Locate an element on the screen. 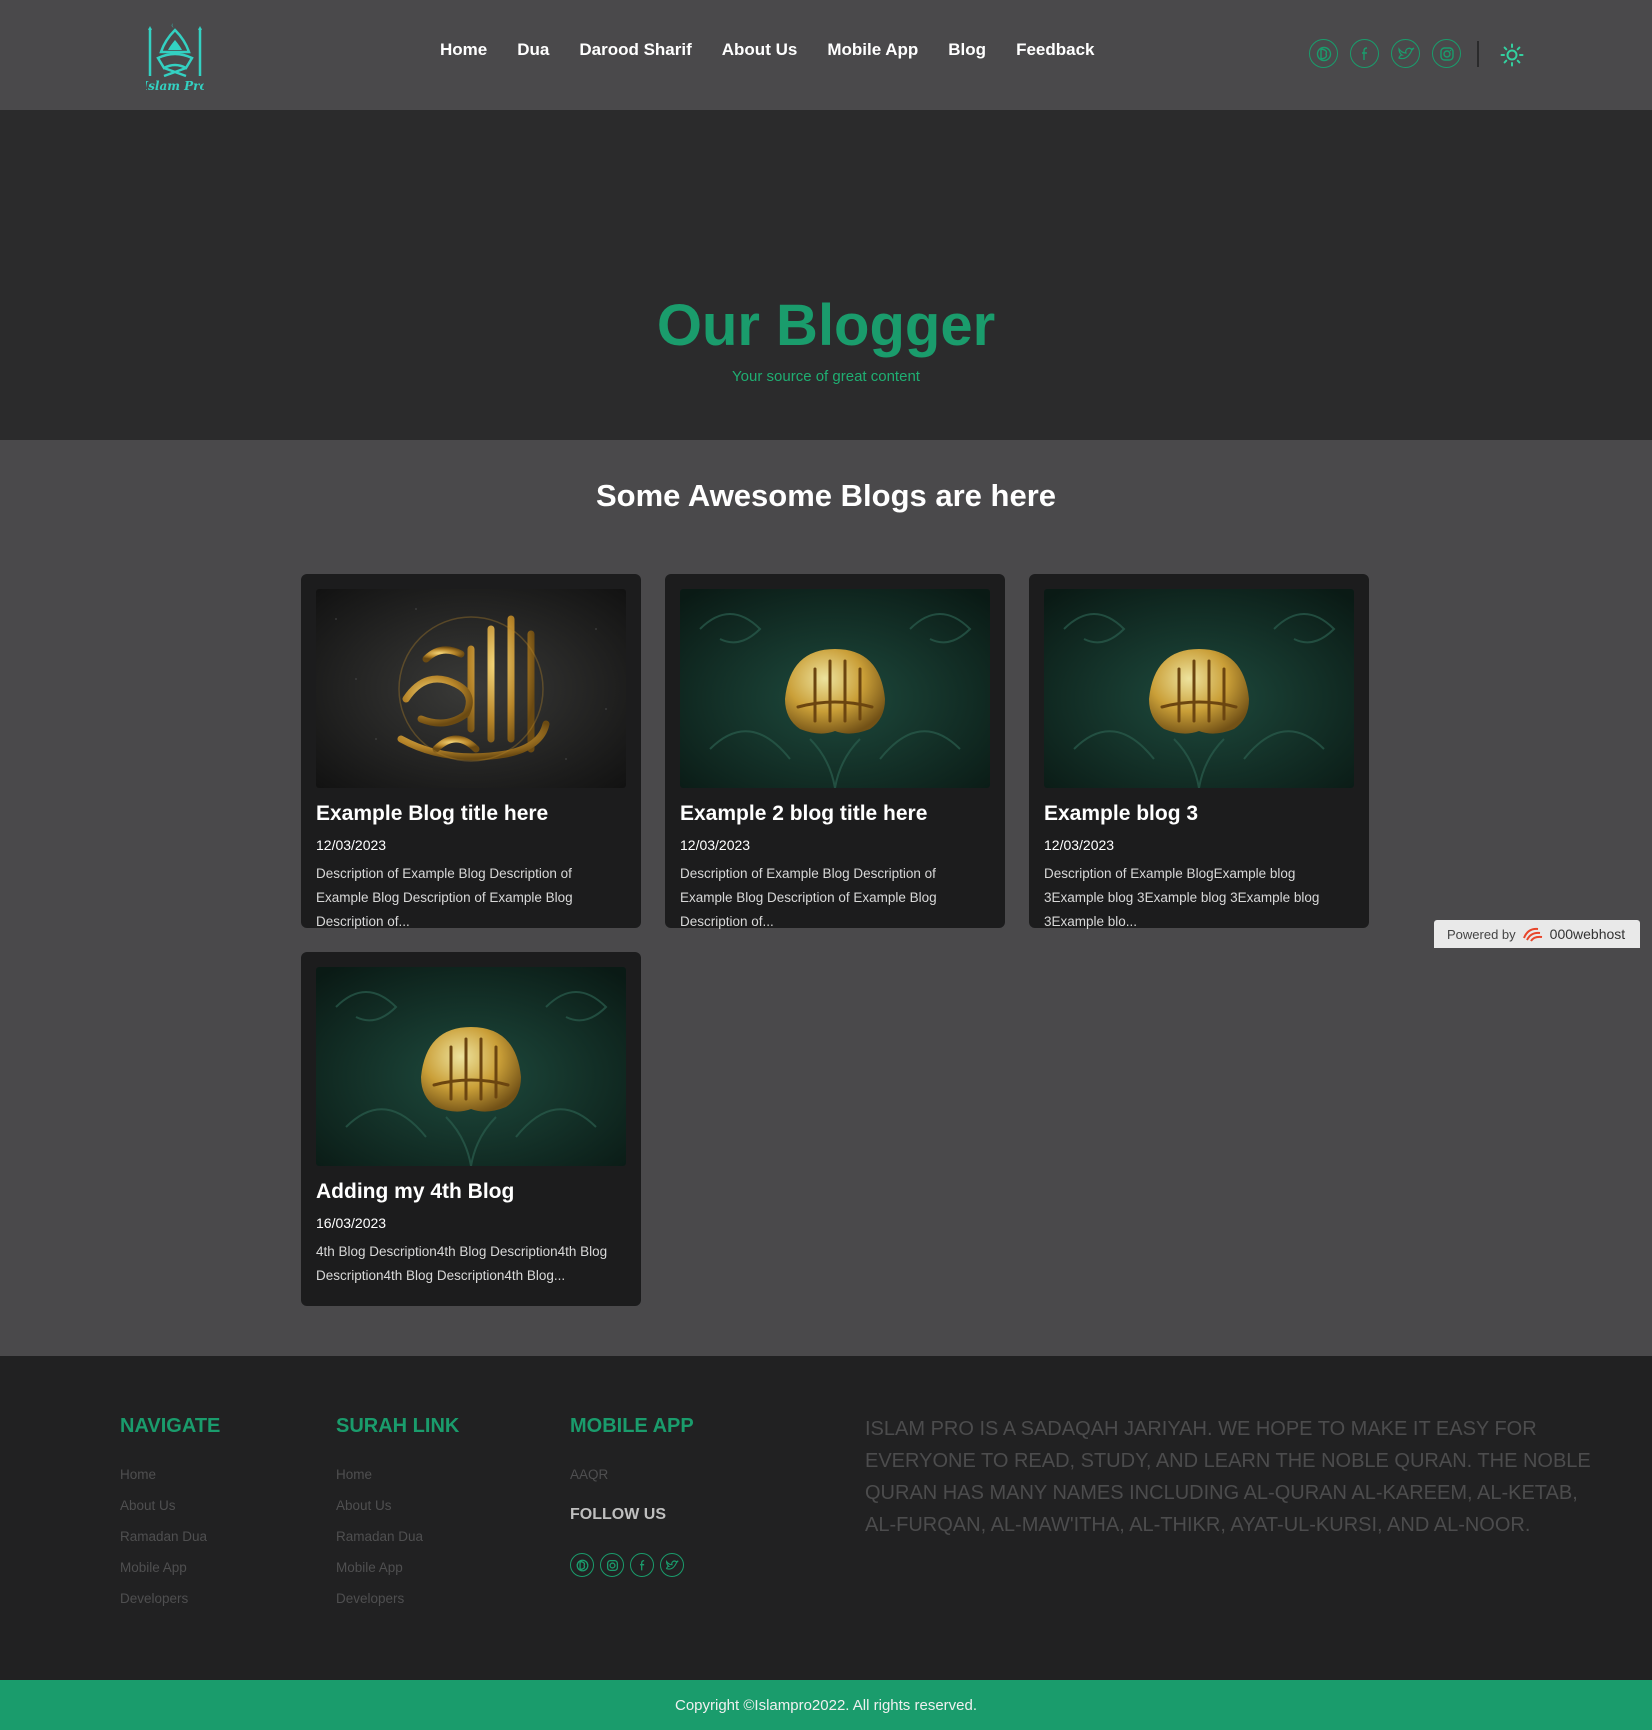 The height and width of the screenshot is (1730, 1652). footer-nav-link-ramadan-dua: Ramadan Dua is located at coordinates (163, 1536).